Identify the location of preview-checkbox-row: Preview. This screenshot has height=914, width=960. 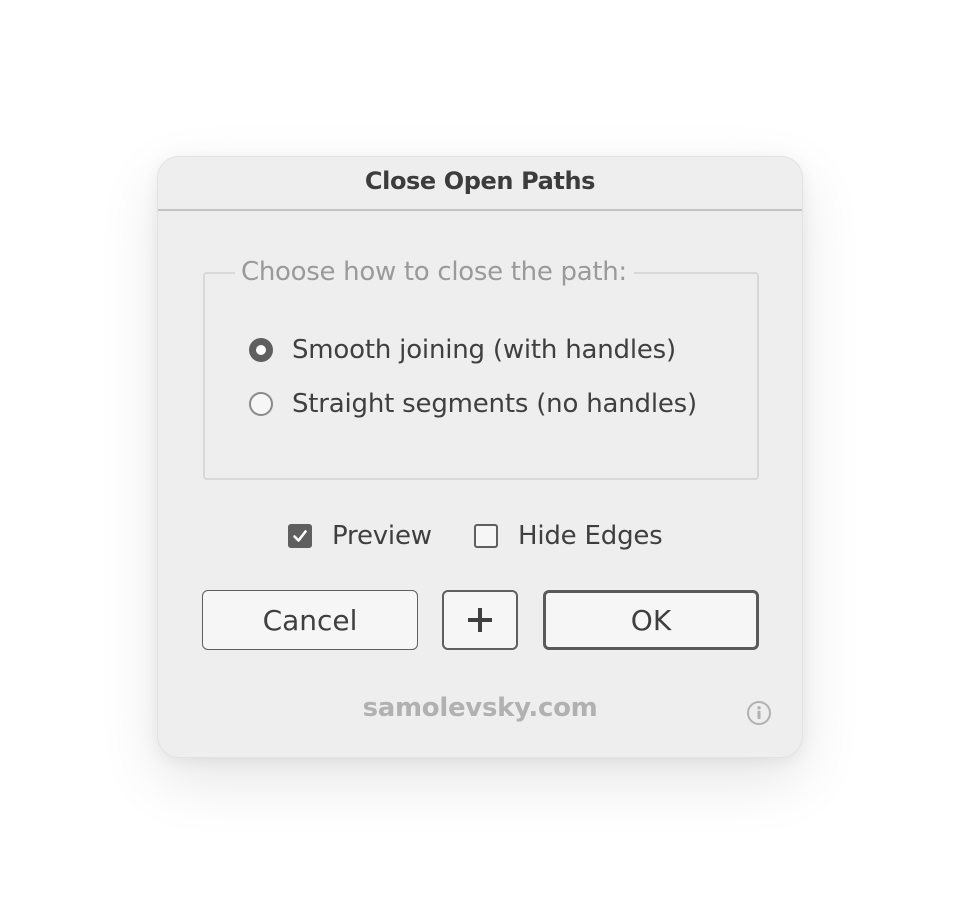
(360, 536).